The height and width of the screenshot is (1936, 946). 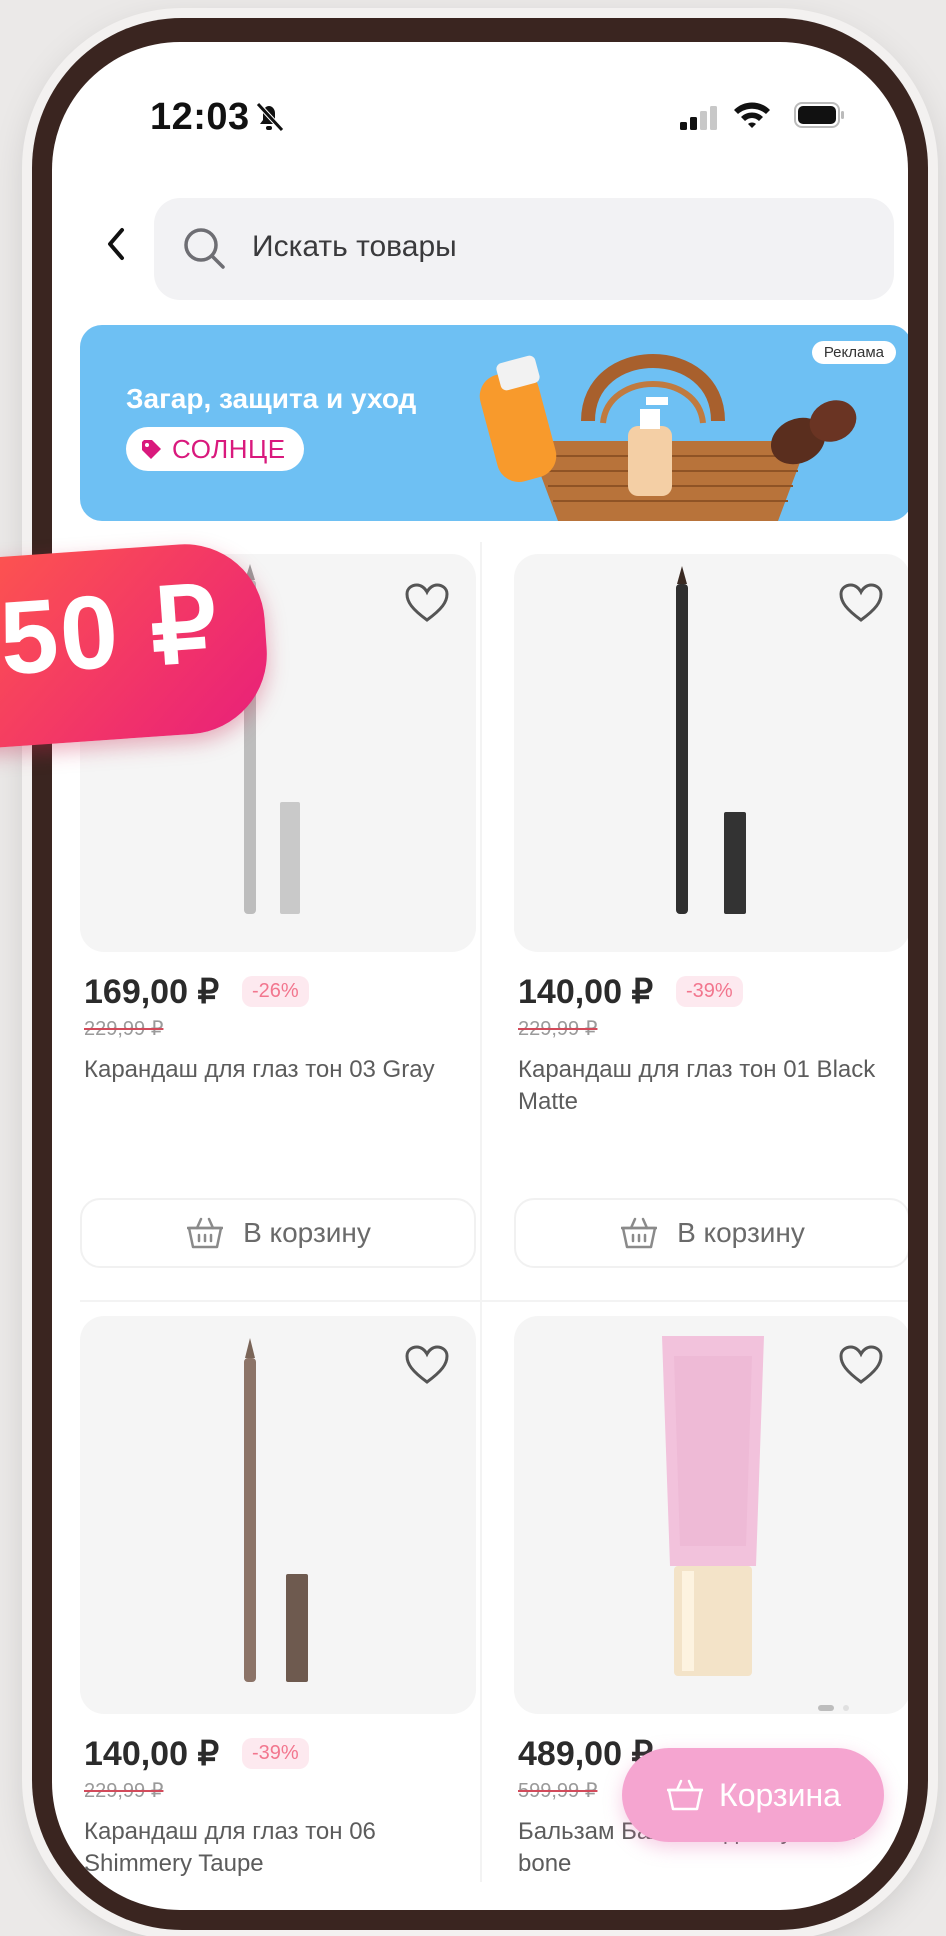 I want to click on floating-cart-button: Корзина, so click(x=753, y=1795).